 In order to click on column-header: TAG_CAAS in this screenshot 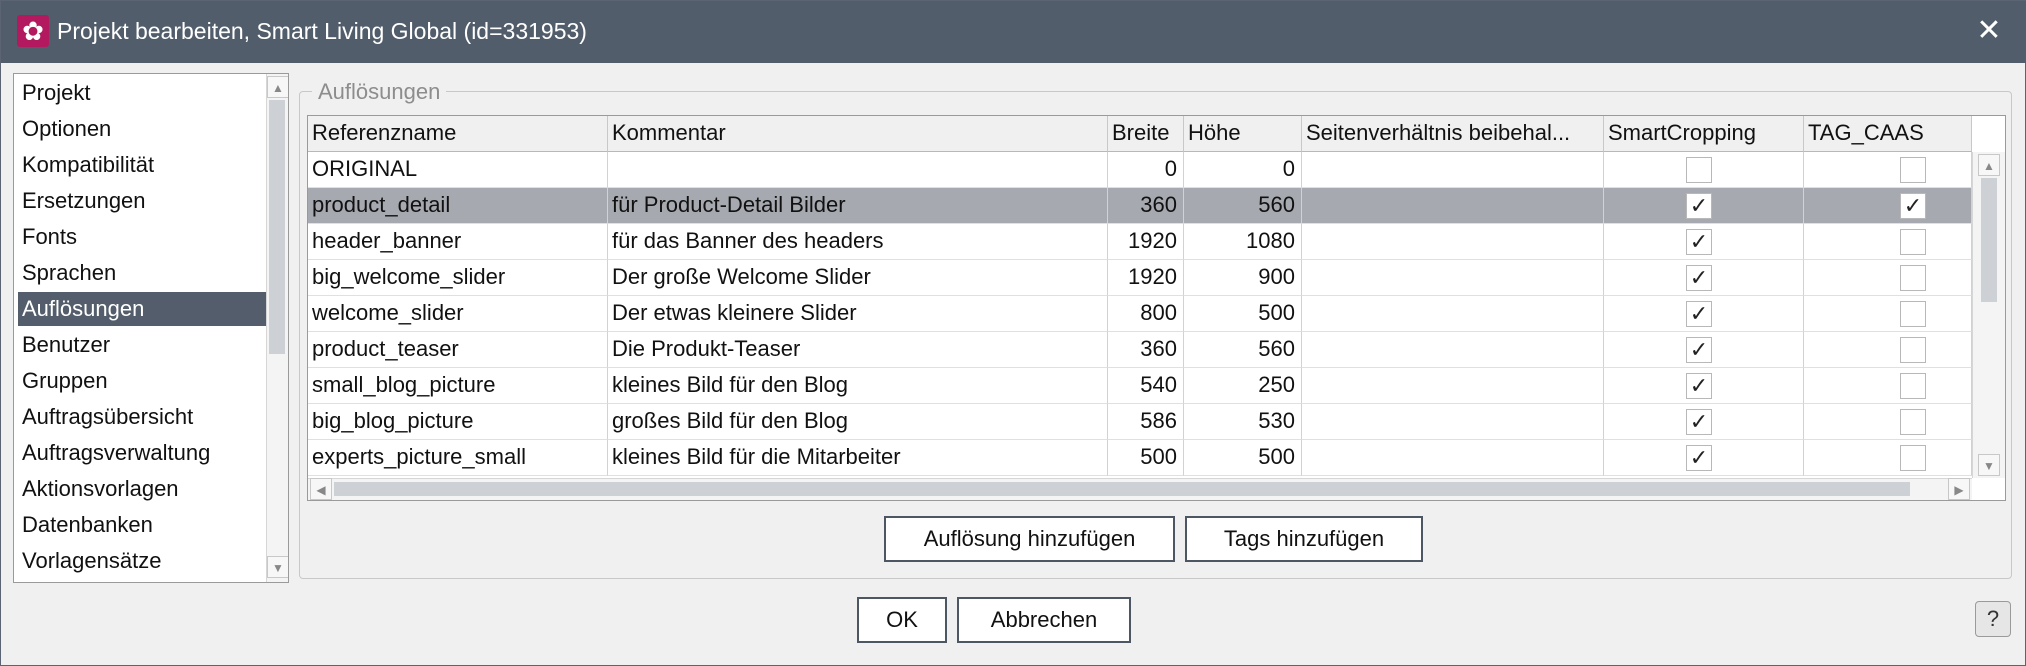, I will do `click(1888, 134)`.